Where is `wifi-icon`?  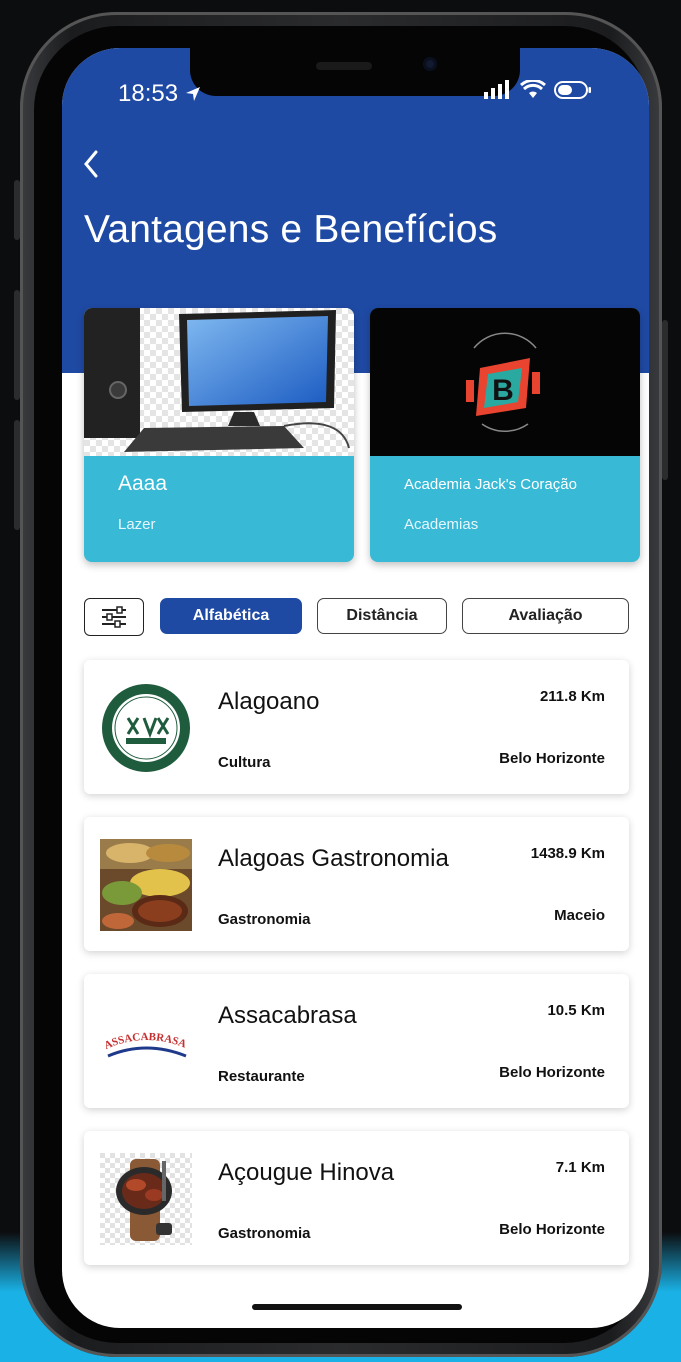
wifi-icon is located at coordinates (533, 89).